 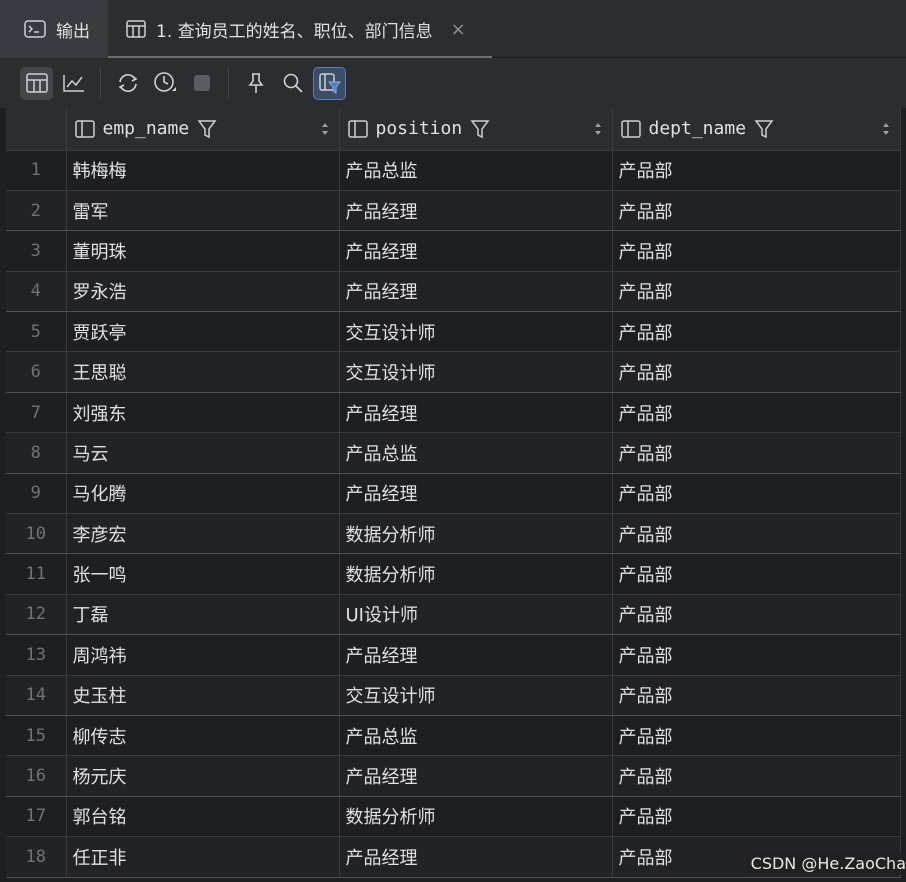 What do you see at coordinates (458, 29) in the screenshot?
I see `close-icon: ×` at bounding box center [458, 29].